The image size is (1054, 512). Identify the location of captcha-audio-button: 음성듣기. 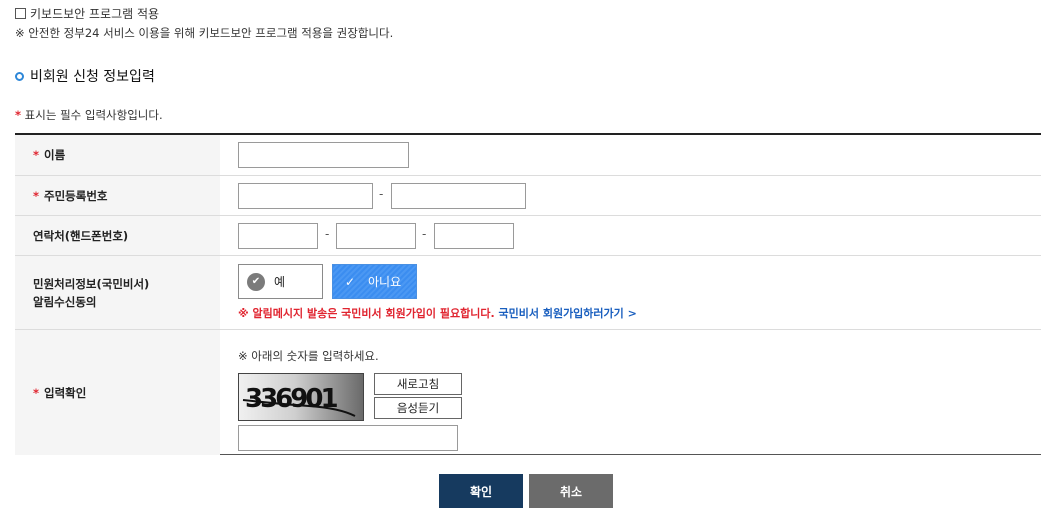
(418, 408).